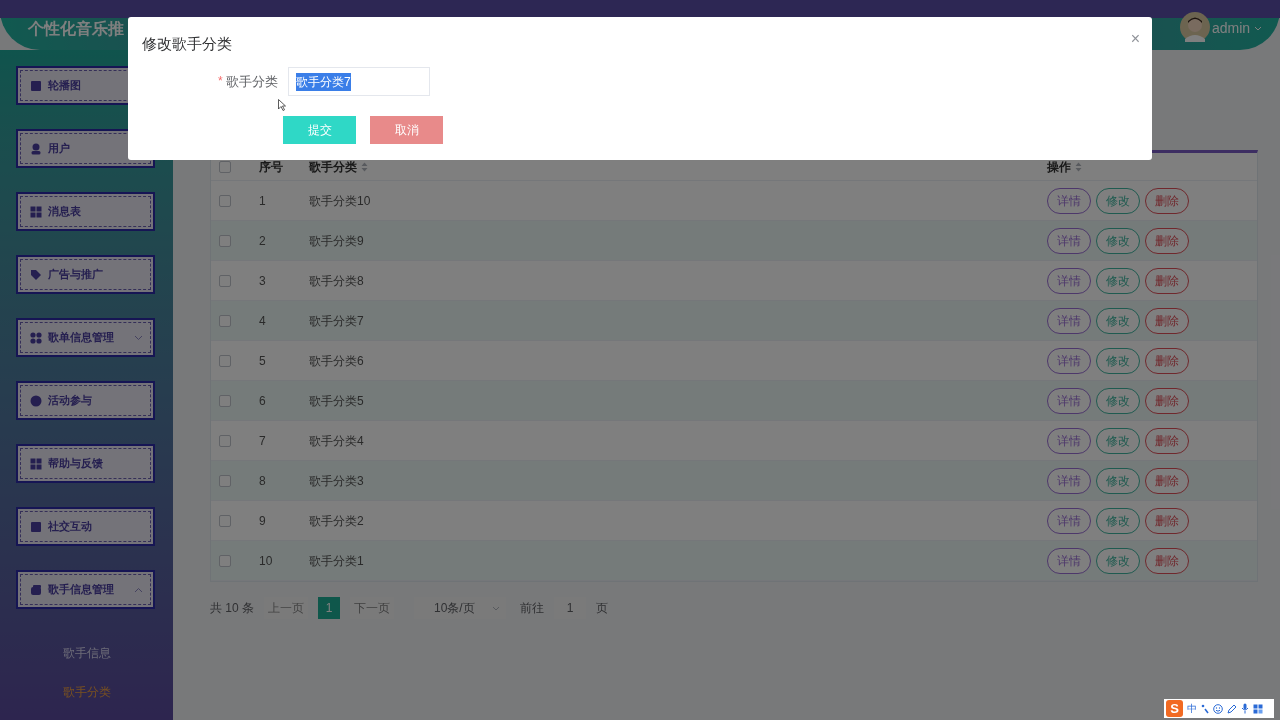 The image size is (1280, 720). I want to click on dialog-title: 修改歌手分类, so click(187, 44).